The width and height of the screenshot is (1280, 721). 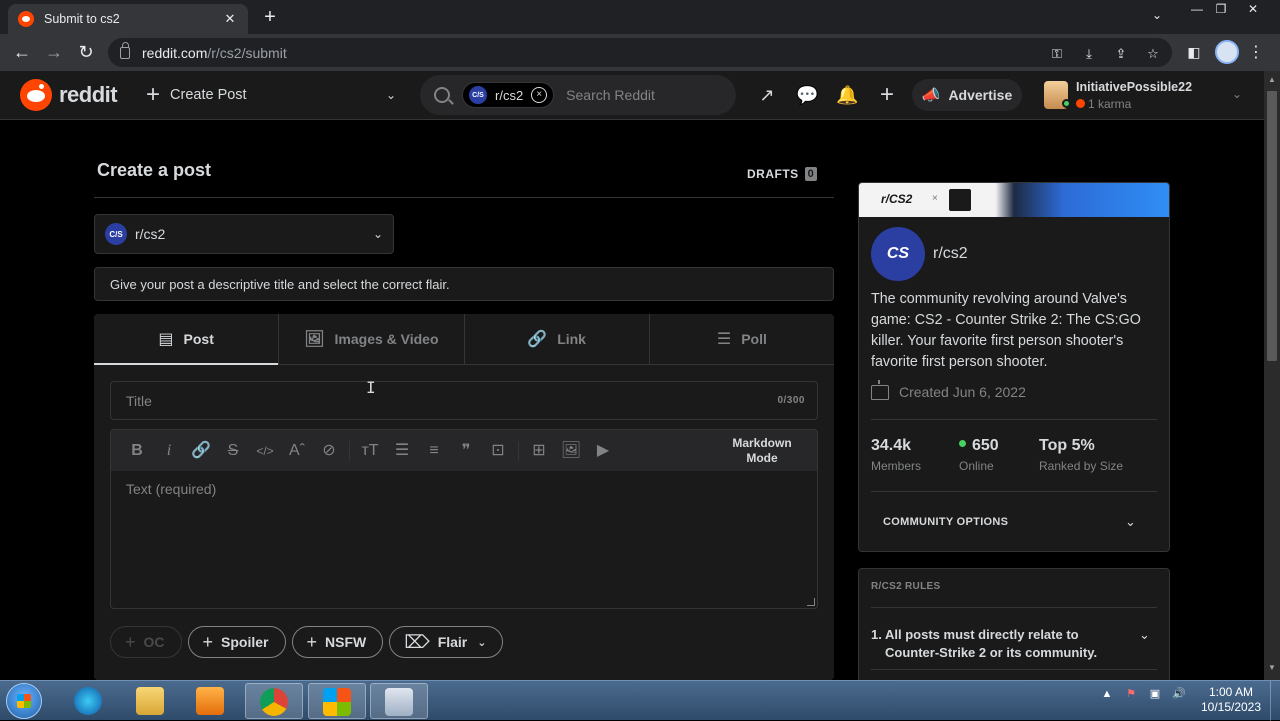 I want to click on body-placeholder: Text (required), so click(x=171, y=489).